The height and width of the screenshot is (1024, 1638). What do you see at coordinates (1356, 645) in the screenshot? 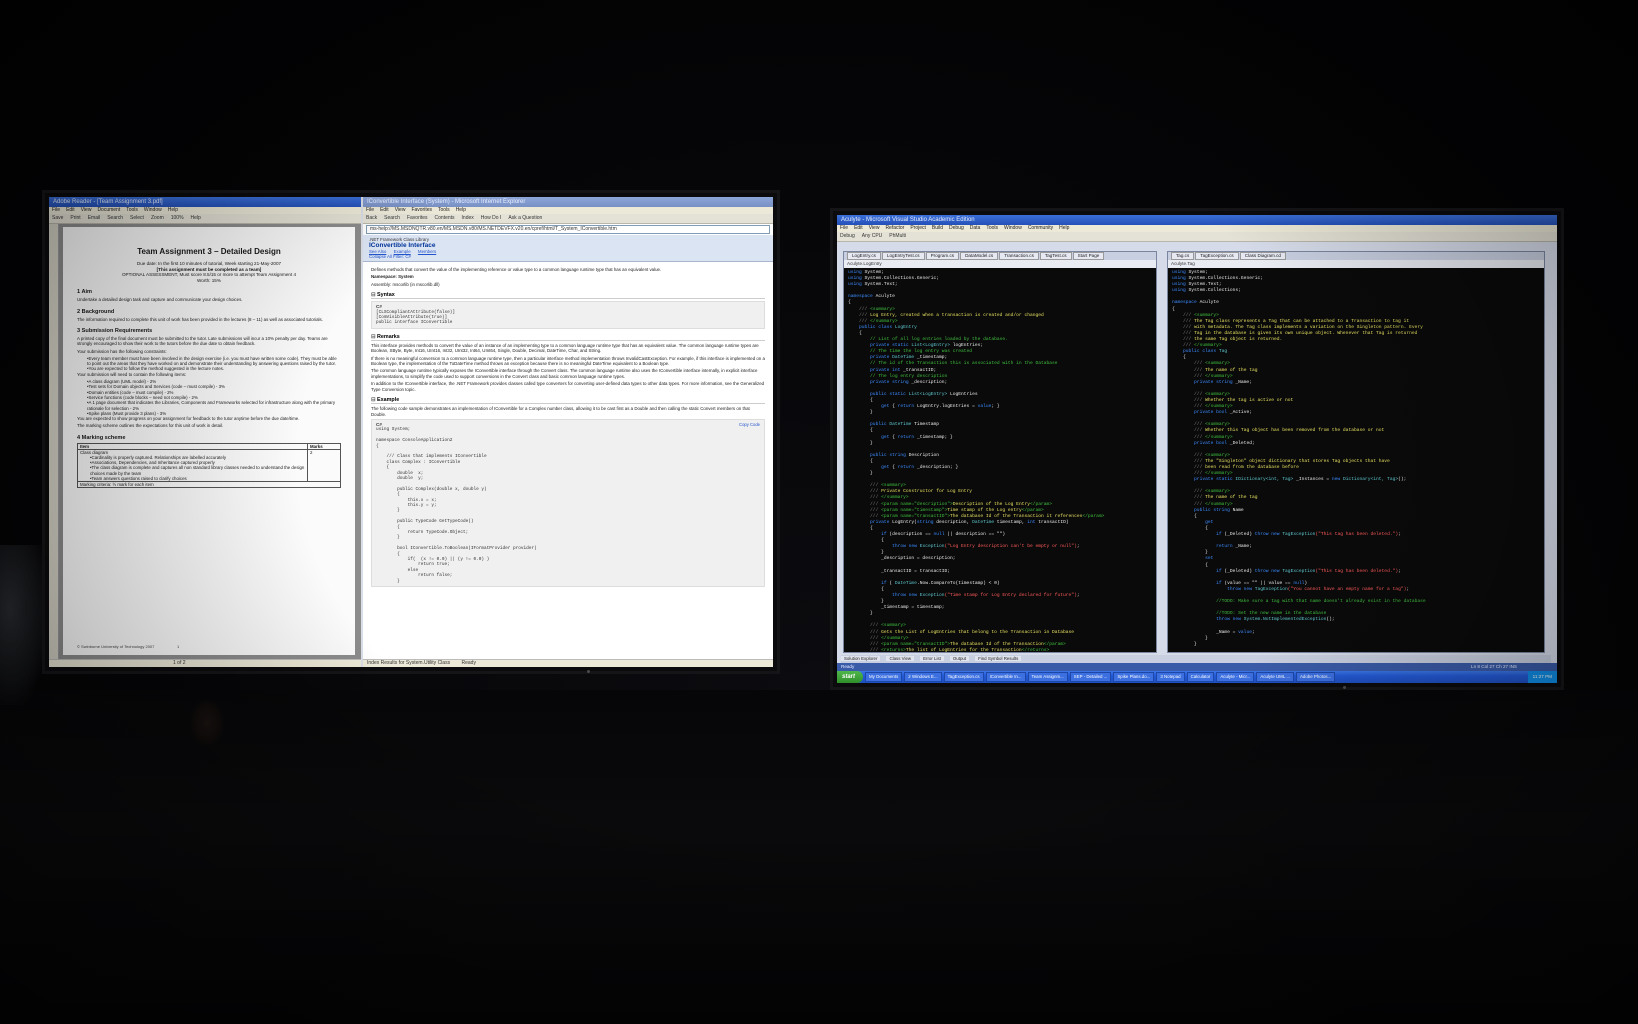
I see `code-line: }` at bounding box center [1356, 645].